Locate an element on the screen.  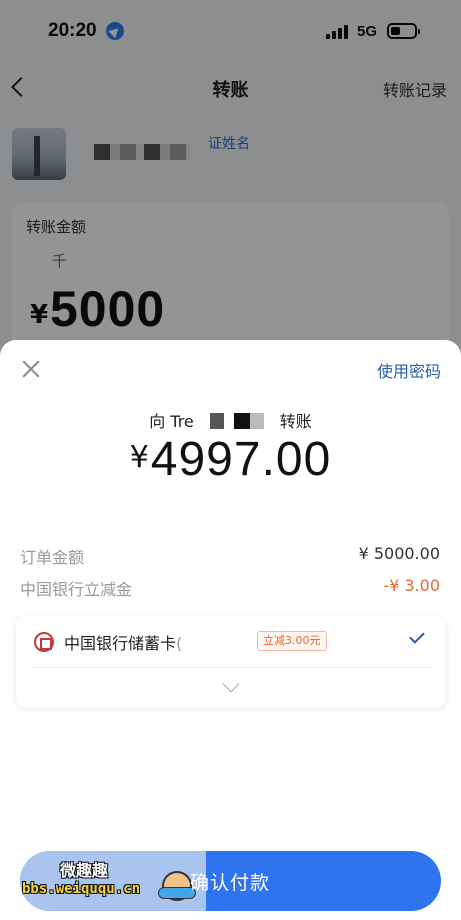
payment-currency-symbol: ¥ is located at coordinates (139, 457).